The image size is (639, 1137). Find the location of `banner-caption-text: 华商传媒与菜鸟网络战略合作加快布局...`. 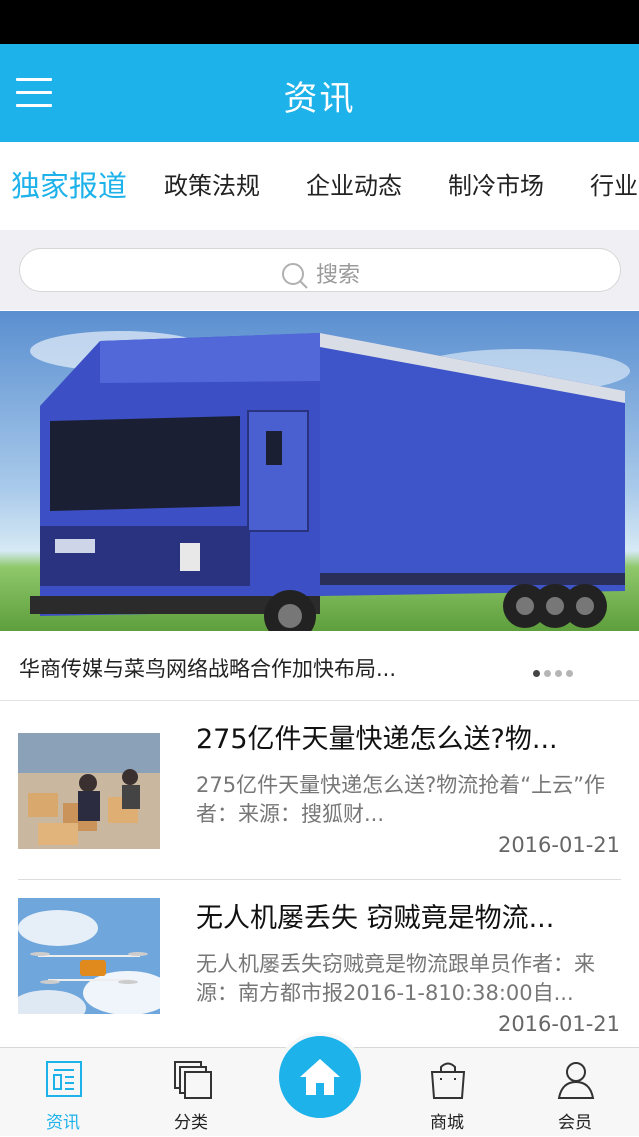

banner-caption-text: 华商传媒与菜鸟网络战略合作加快布局... is located at coordinates (208, 669).